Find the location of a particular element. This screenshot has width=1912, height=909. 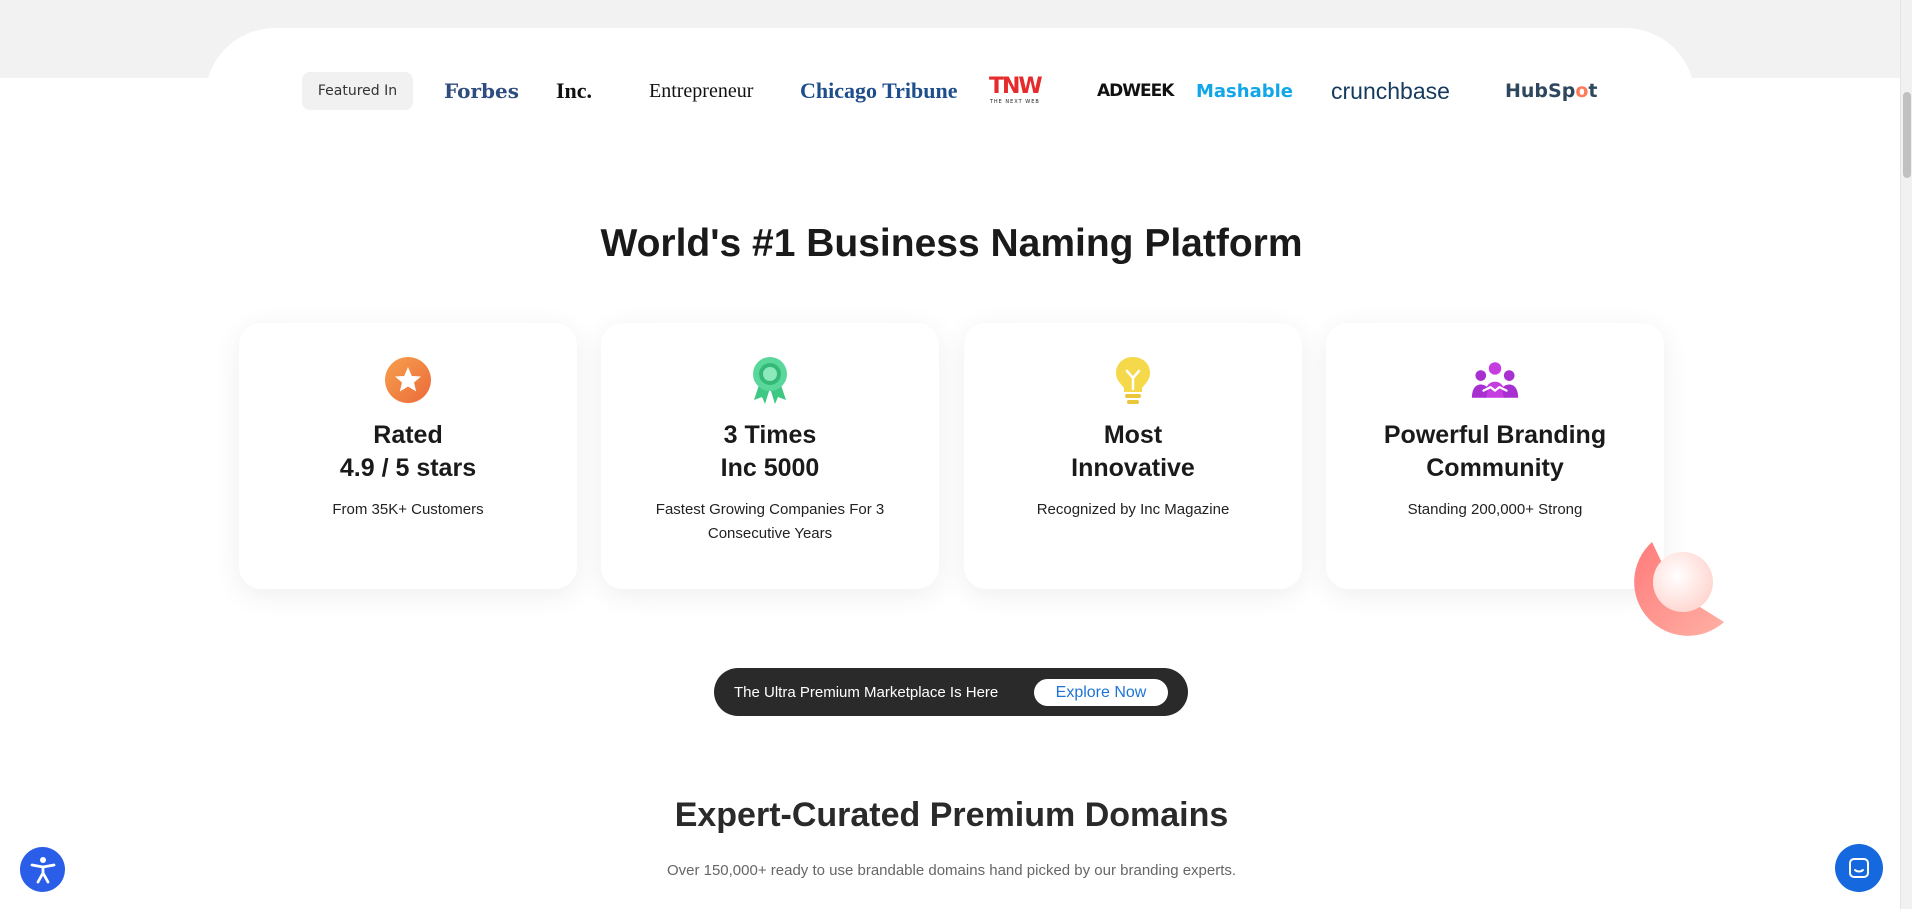

scrollbar-thumb is located at coordinates (1907, 135).